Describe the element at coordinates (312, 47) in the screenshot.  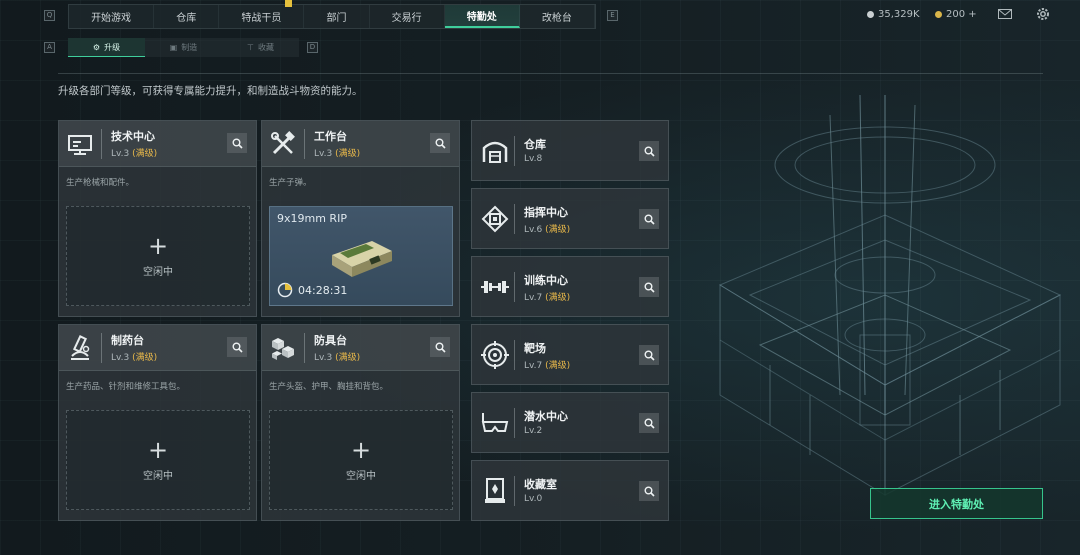
I see `subnav-right-key-hint: D` at that location.